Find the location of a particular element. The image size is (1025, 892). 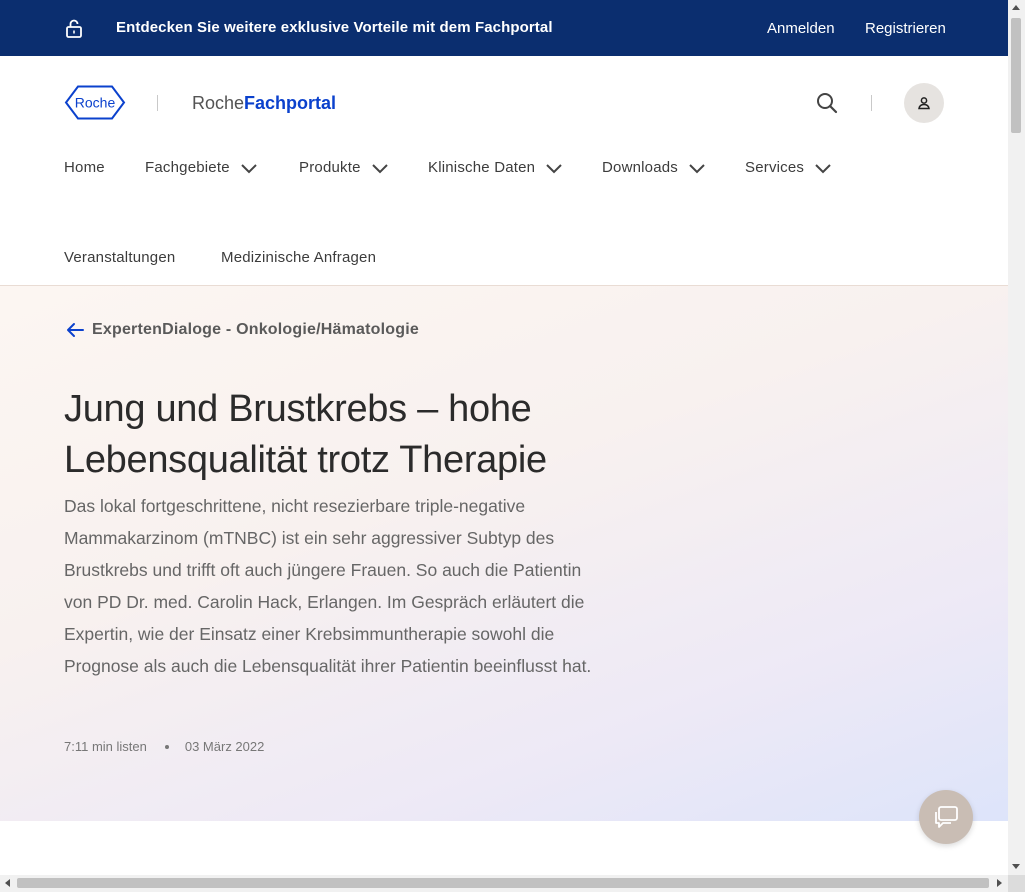

scroll-down-arrow is located at coordinates (1016, 866).